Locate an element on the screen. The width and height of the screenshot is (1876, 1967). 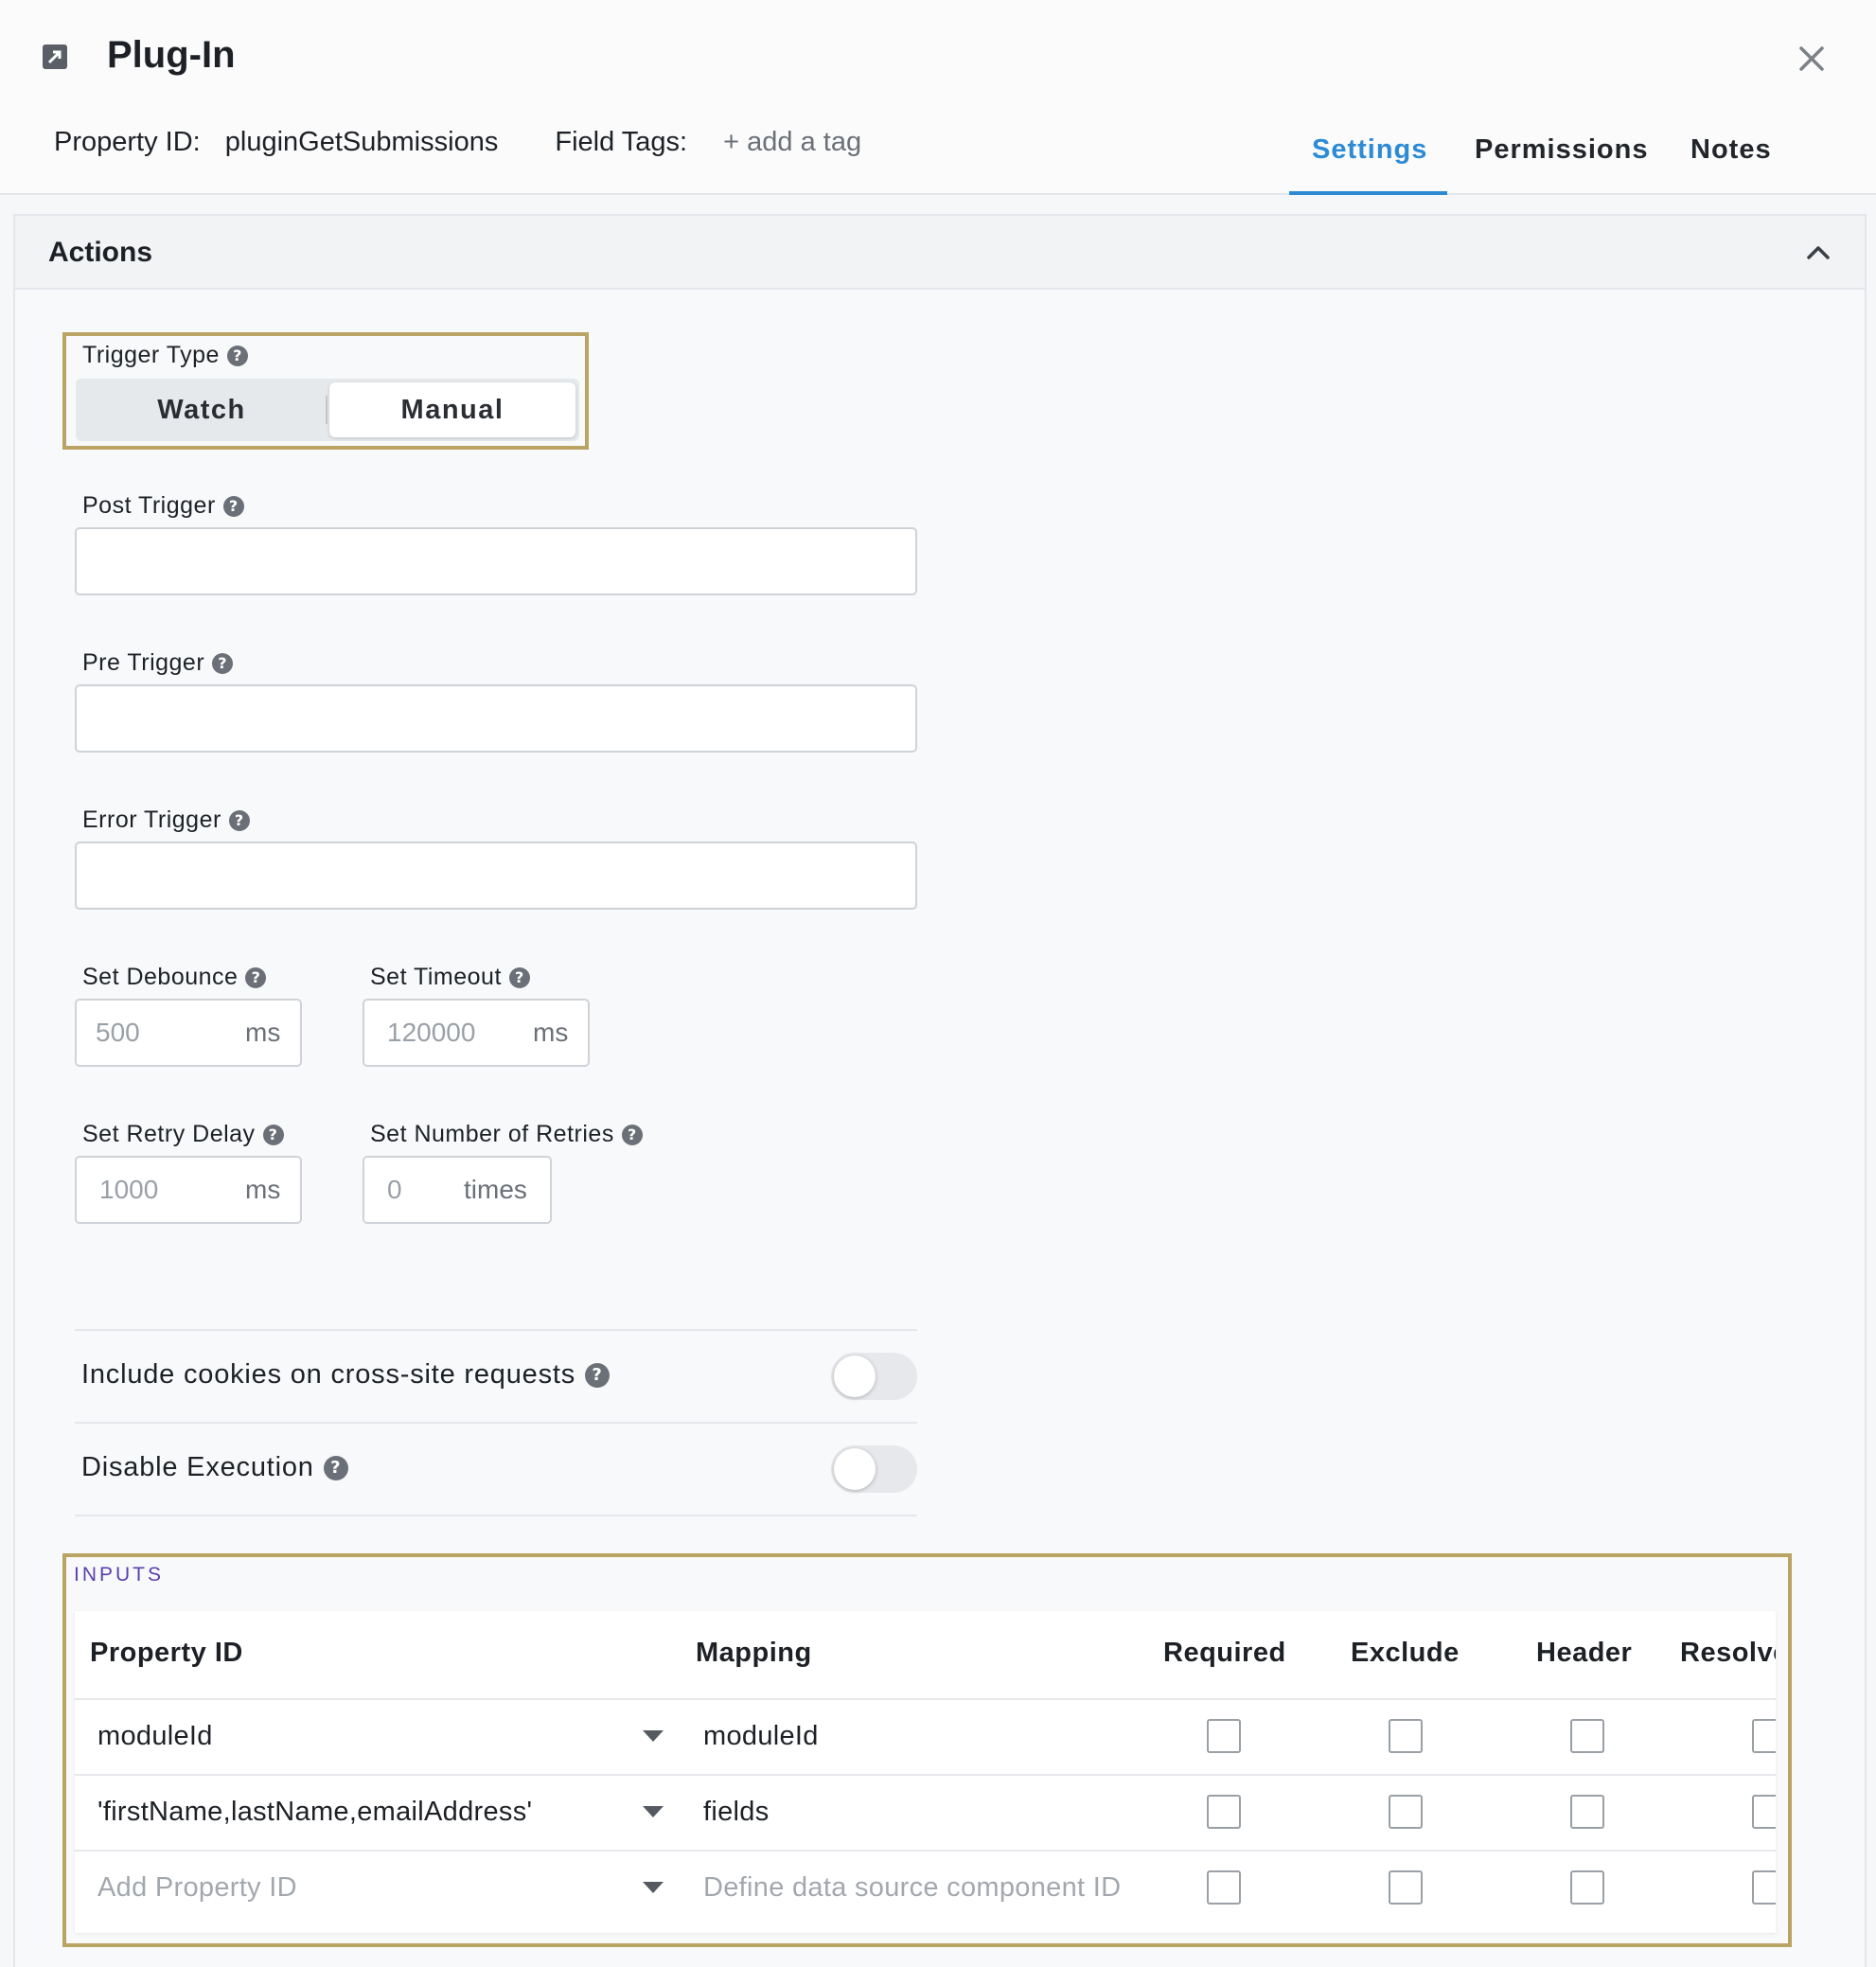
chevron-up-icon is located at coordinates (1818, 253).